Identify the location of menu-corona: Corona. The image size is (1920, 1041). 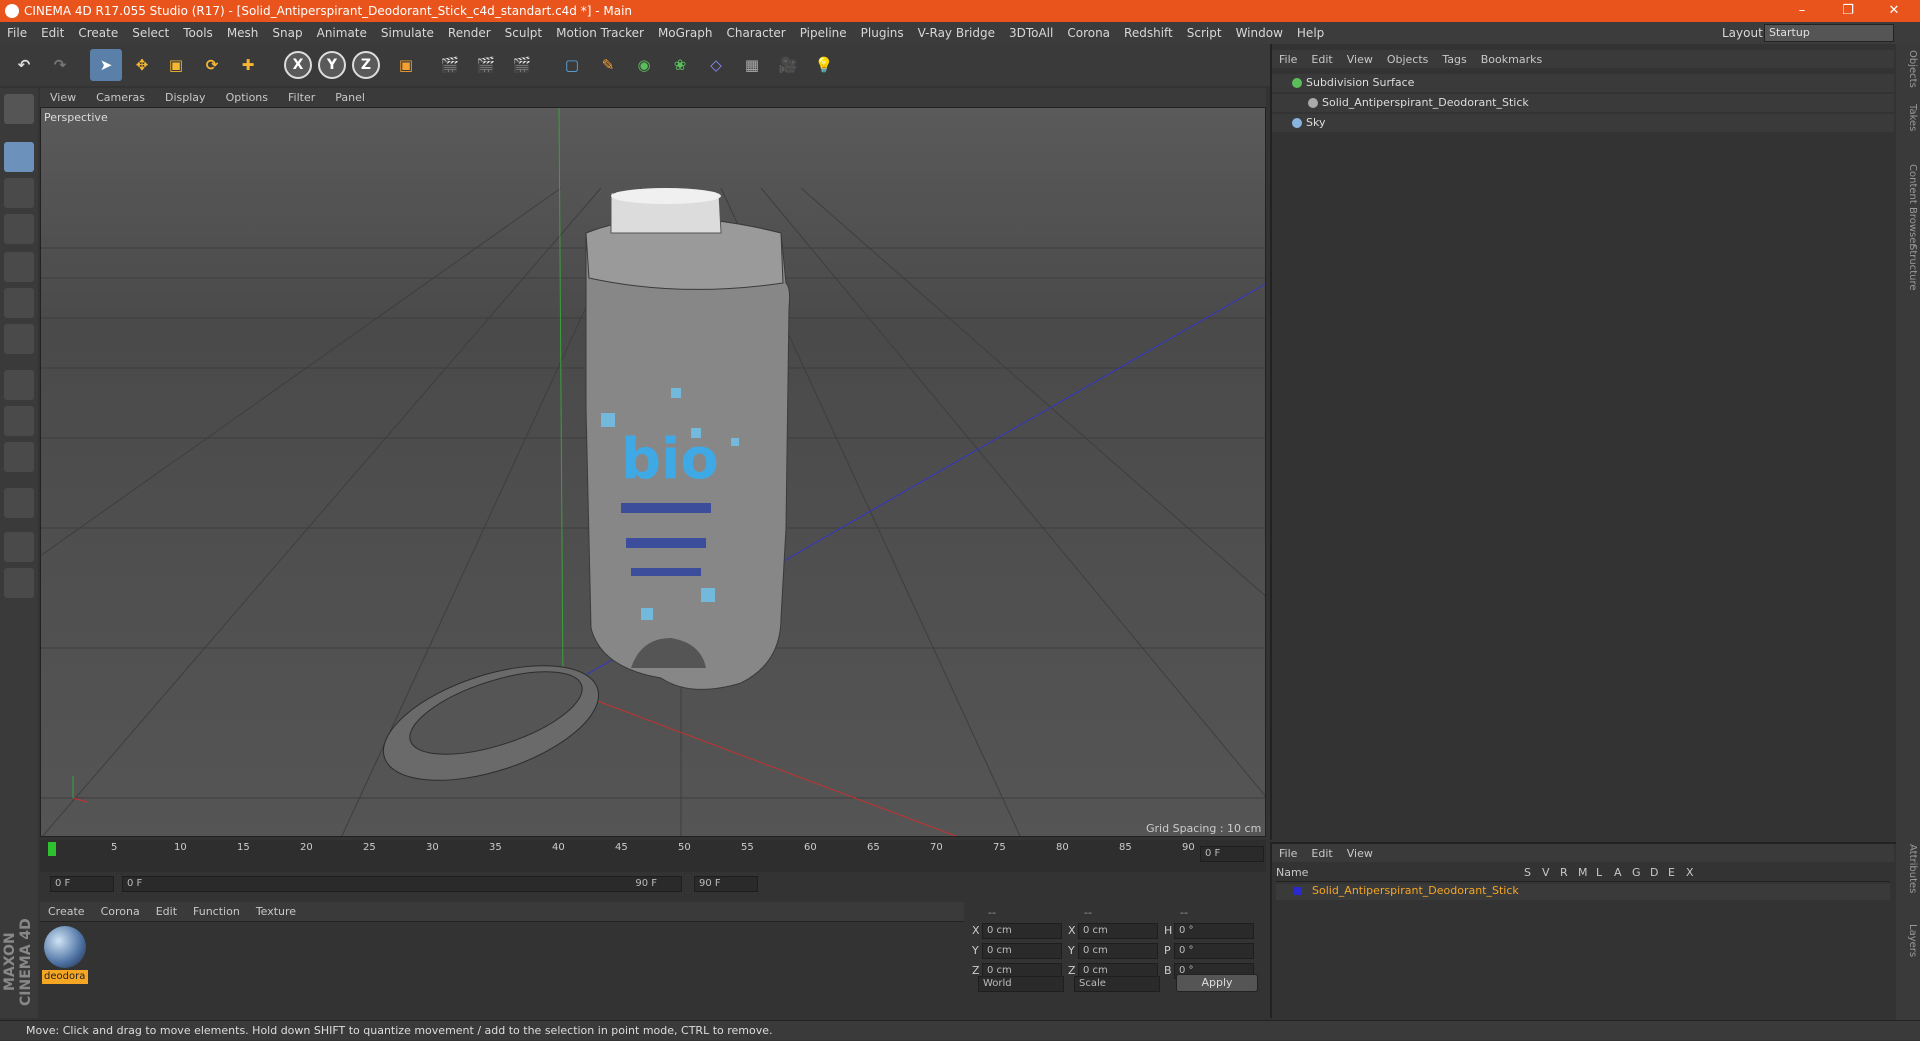
(1088, 33).